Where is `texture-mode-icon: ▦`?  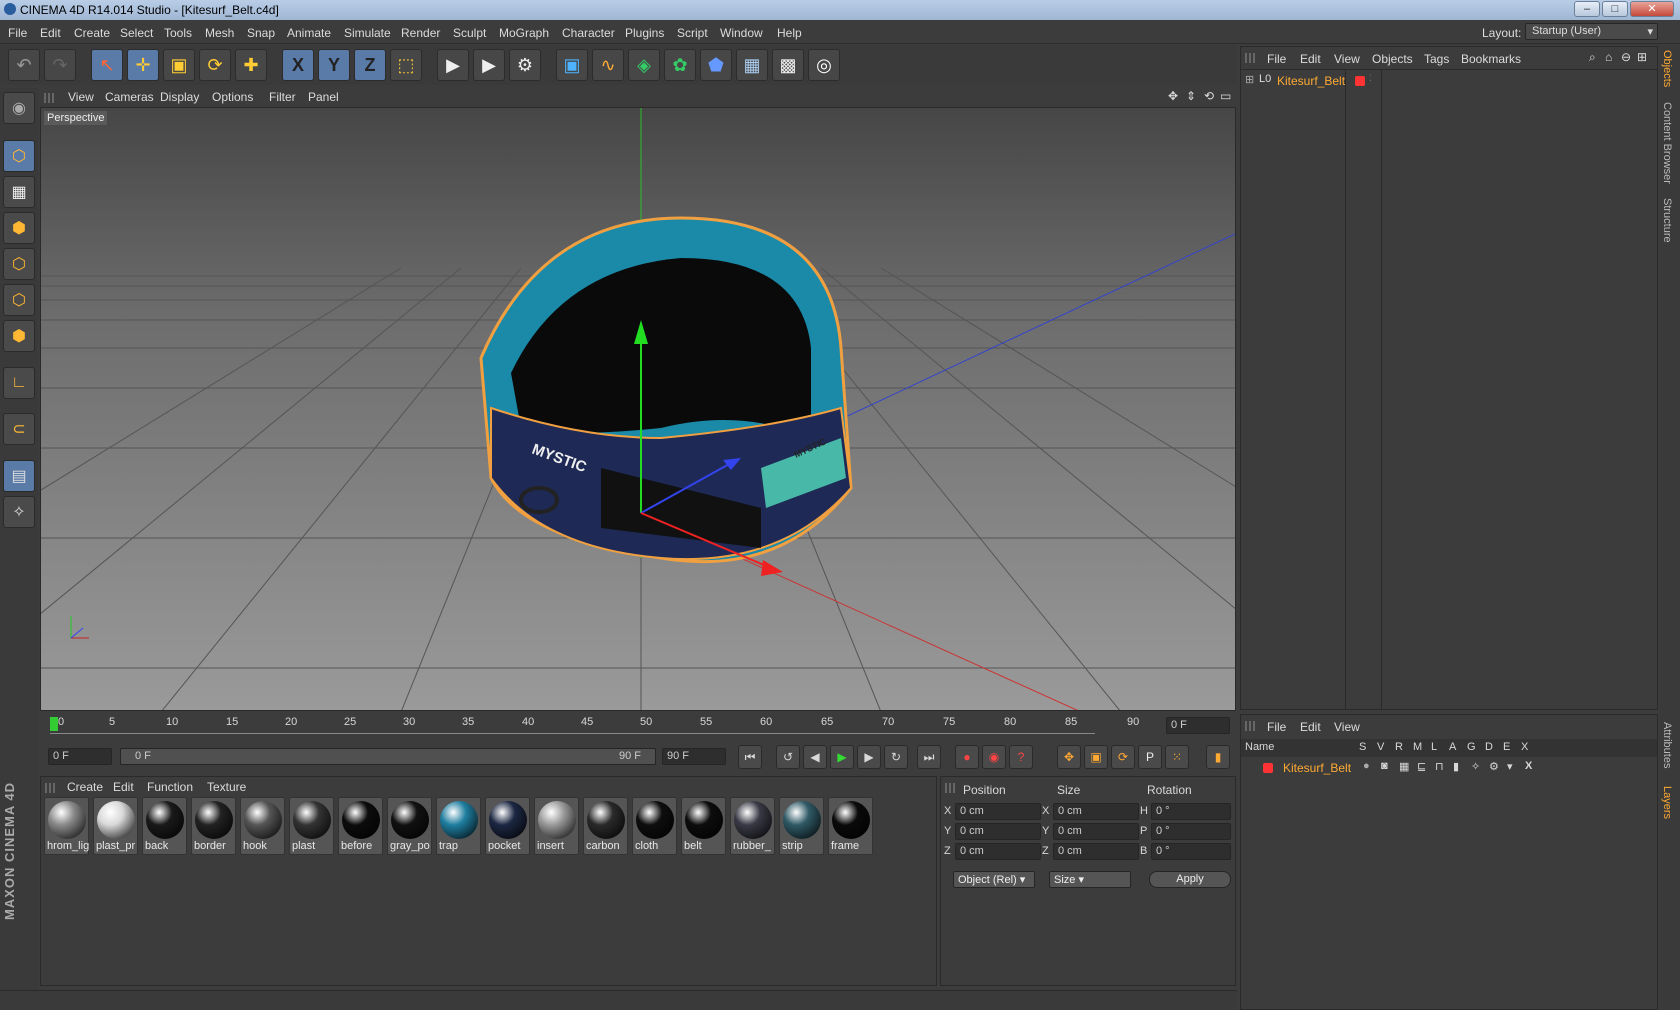 texture-mode-icon: ▦ is located at coordinates (19, 192).